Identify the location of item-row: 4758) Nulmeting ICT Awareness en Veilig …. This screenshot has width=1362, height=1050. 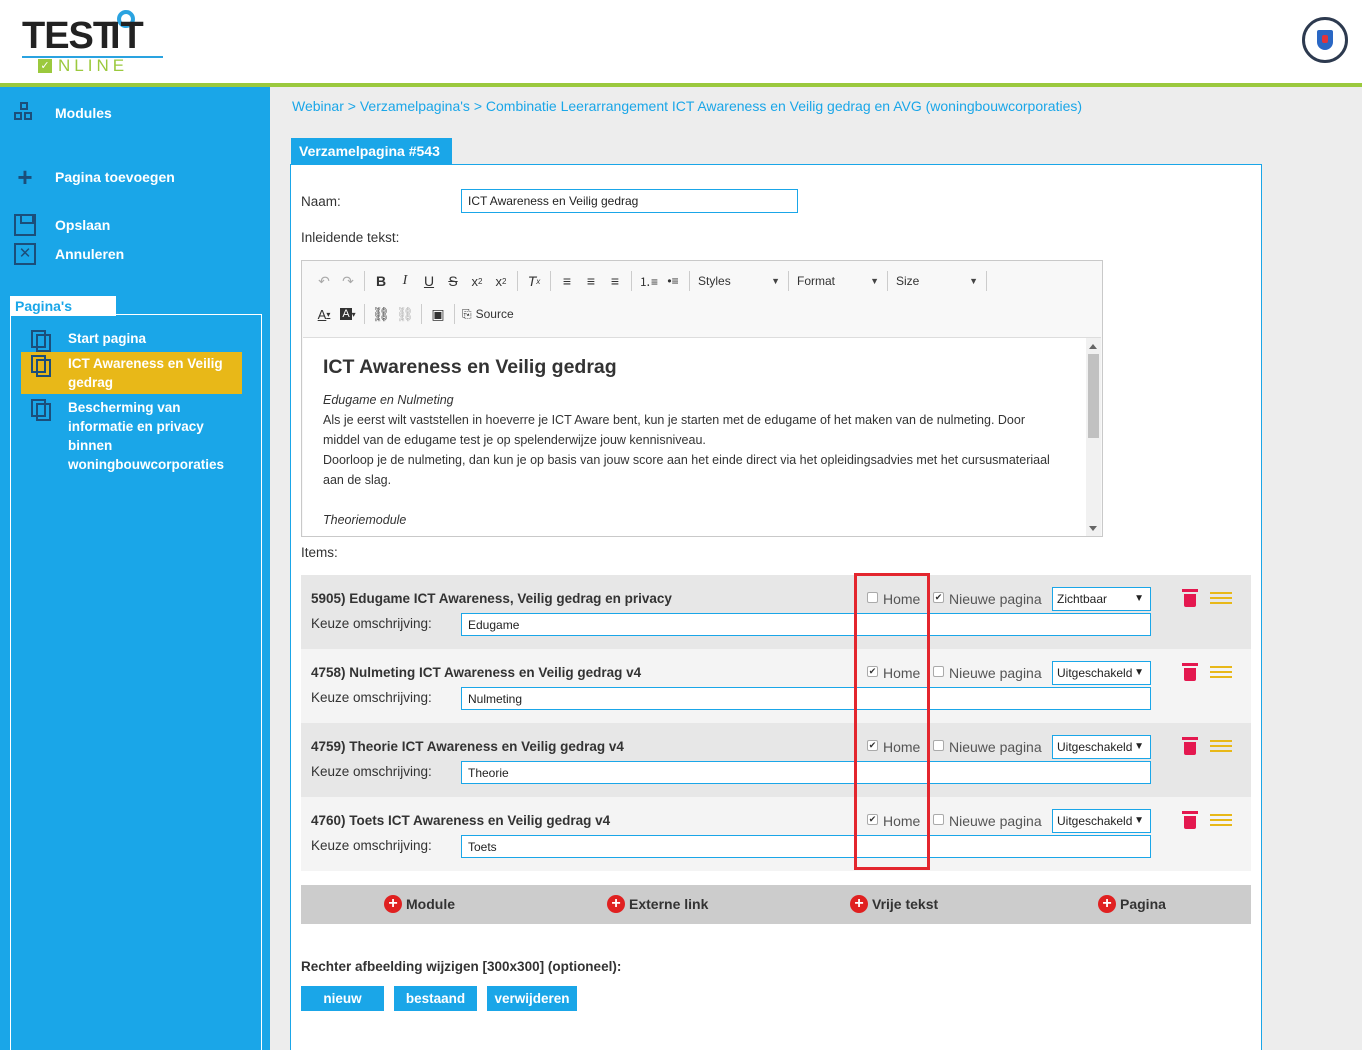
(776, 686).